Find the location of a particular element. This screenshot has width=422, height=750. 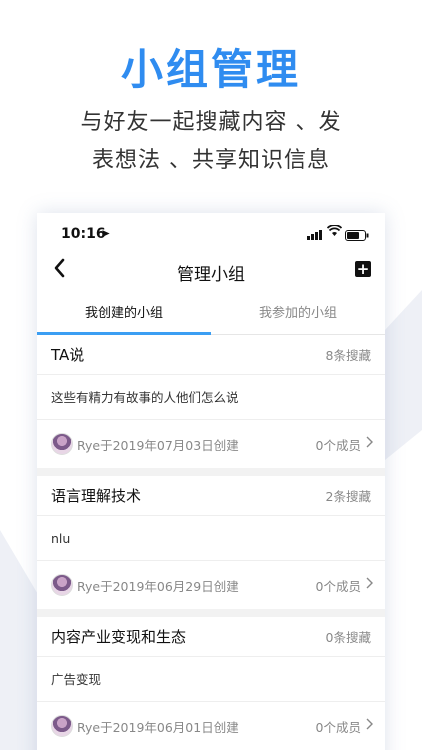

group-description: nlu is located at coordinates (211, 538).